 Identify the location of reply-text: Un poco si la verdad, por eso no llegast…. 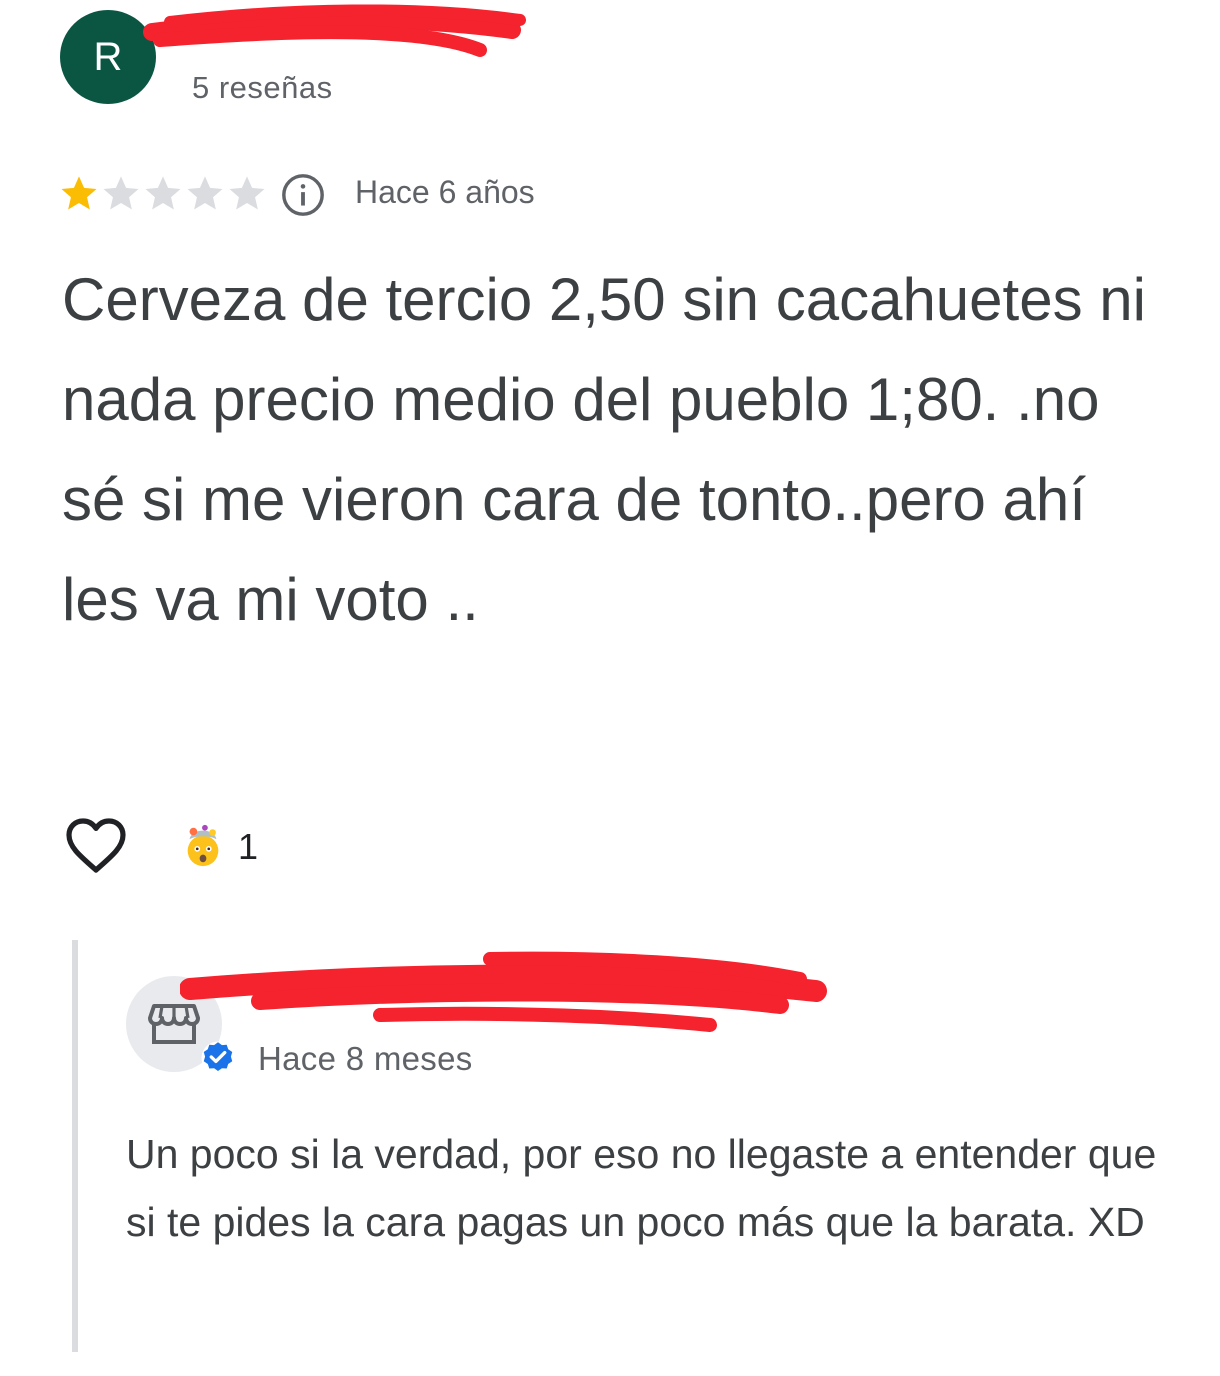
(641, 1188).